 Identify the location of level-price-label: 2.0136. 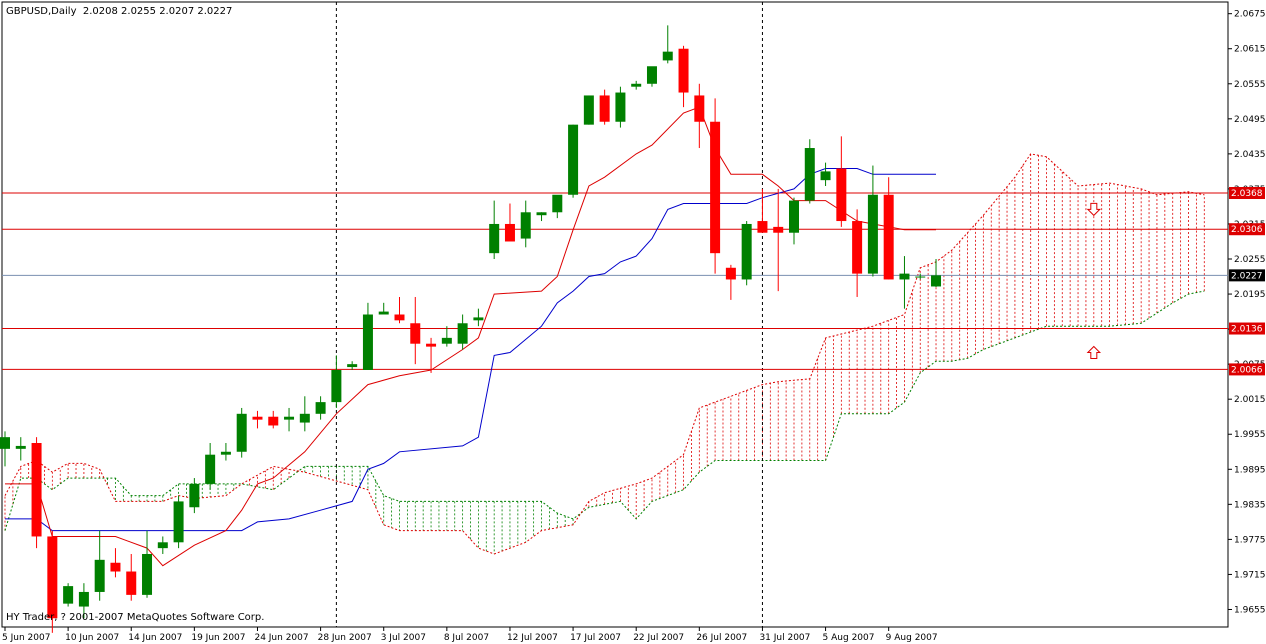
(1247, 330).